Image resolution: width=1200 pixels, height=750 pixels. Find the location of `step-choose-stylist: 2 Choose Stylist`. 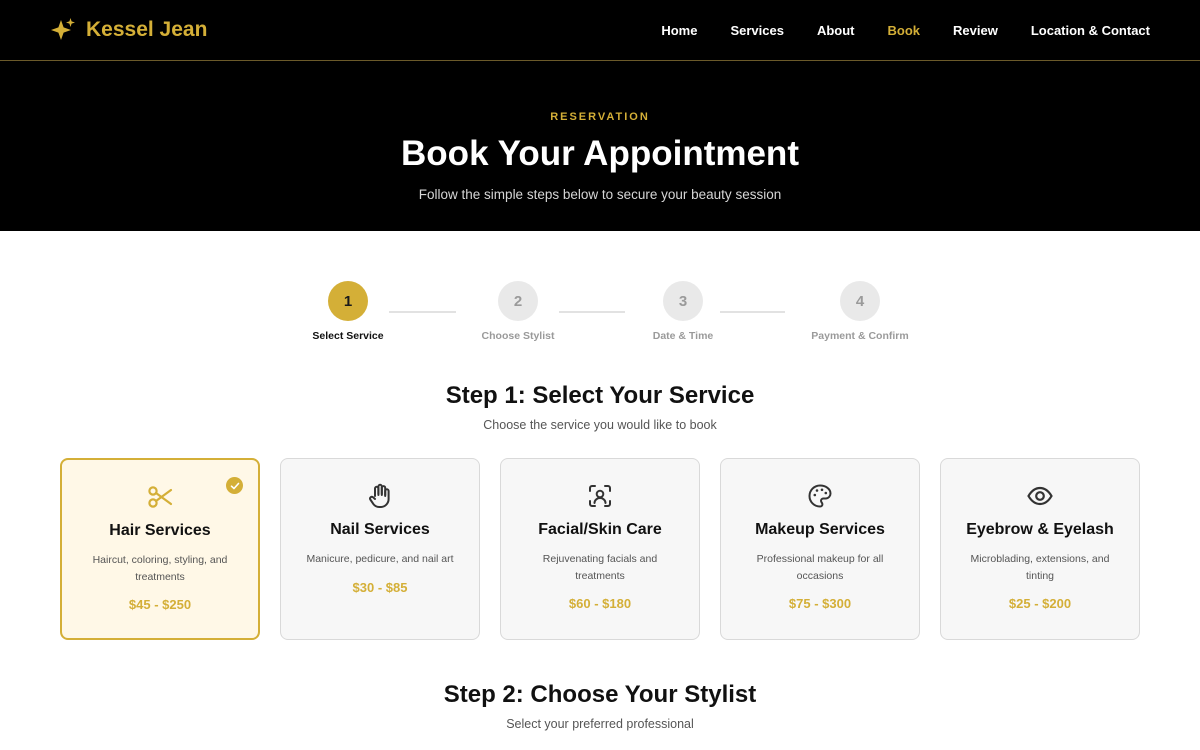

step-choose-stylist: 2 Choose Stylist is located at coordinates (518, 311).